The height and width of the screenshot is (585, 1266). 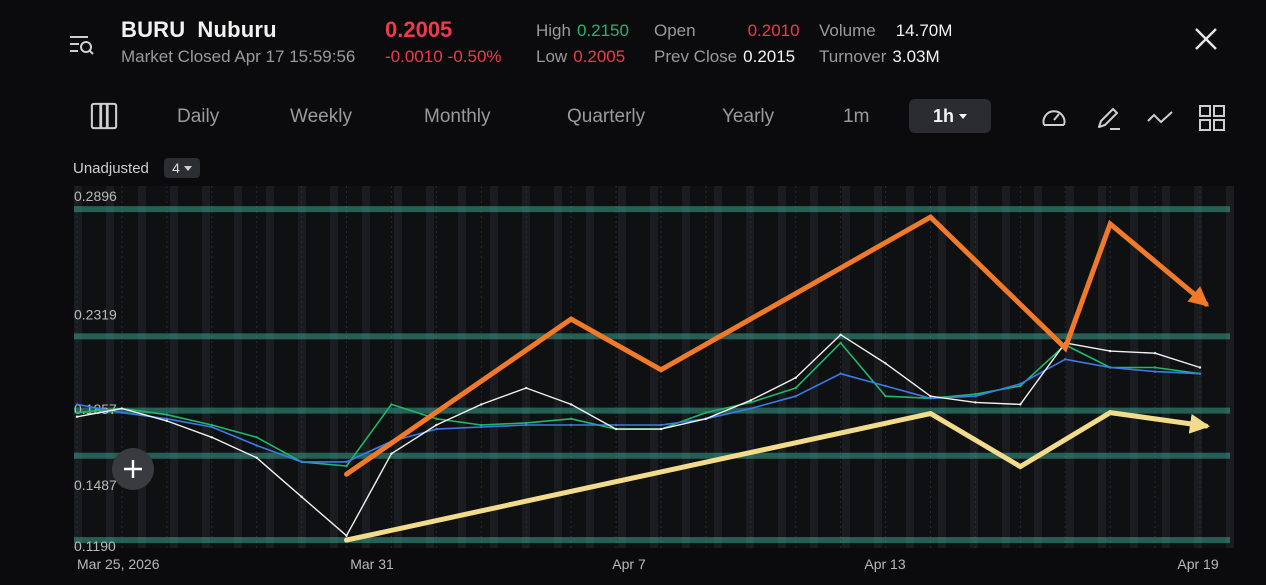 What do you see at coordinates (474, 56) in the screenshot?
I see `change-percent: -0.50%` at bounding box center [474, 56].